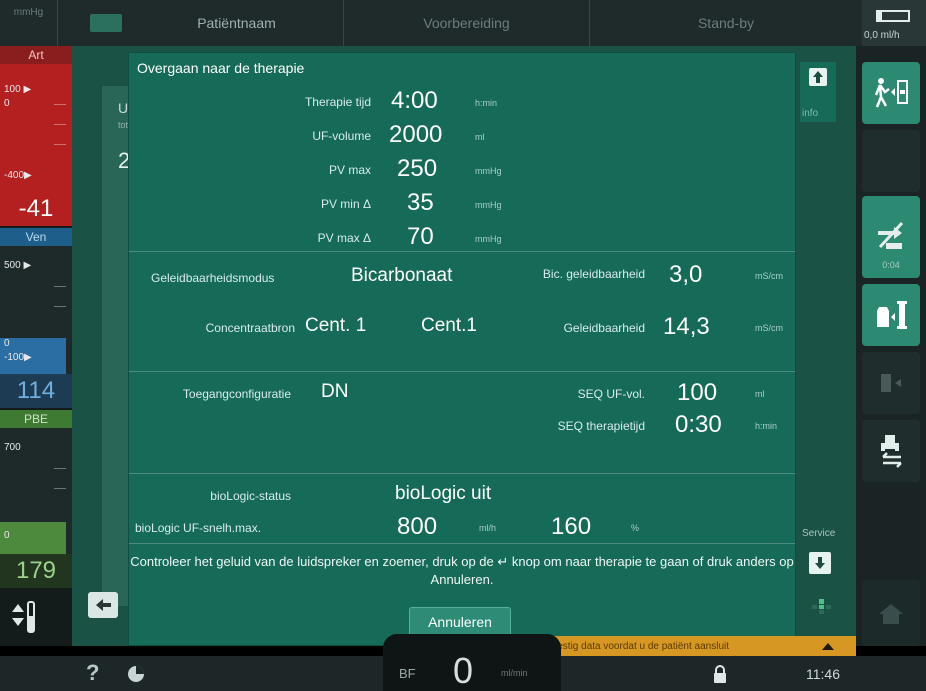  I want to click on biologic-uf-unit: ml/h, so click(488, 528).